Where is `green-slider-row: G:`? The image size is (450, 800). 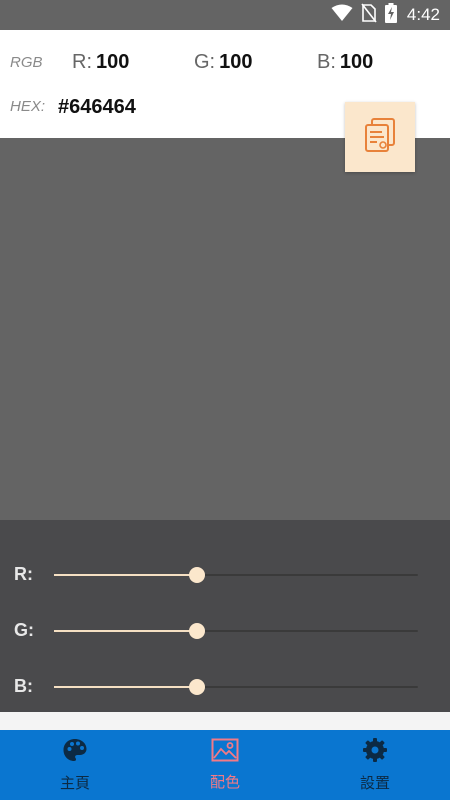 green-slider-row: G: is located at coordinates (225, 631).